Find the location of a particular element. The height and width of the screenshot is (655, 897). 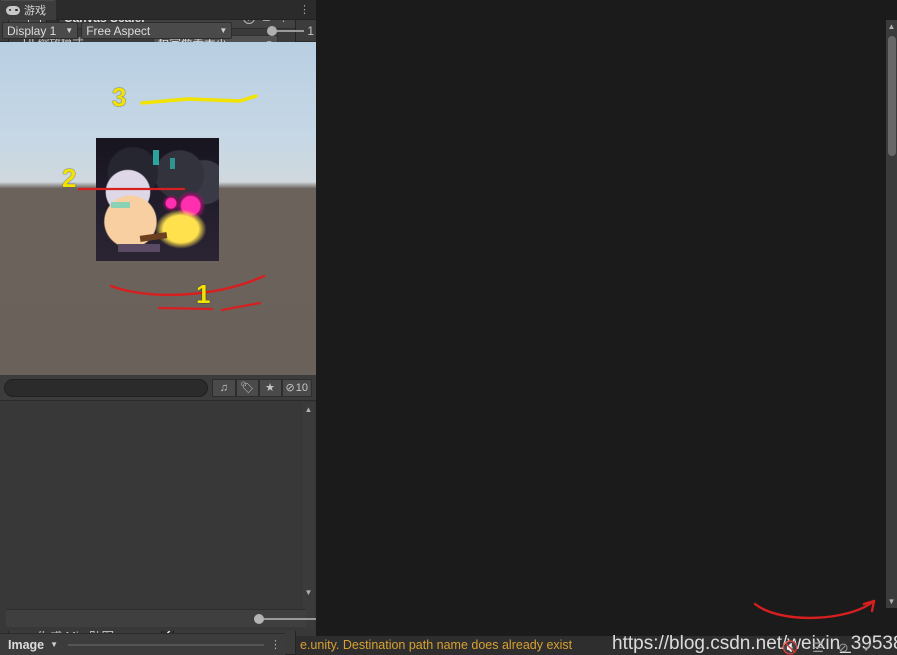

annotation-number-3: 3 is located at coordinates (119, 97).